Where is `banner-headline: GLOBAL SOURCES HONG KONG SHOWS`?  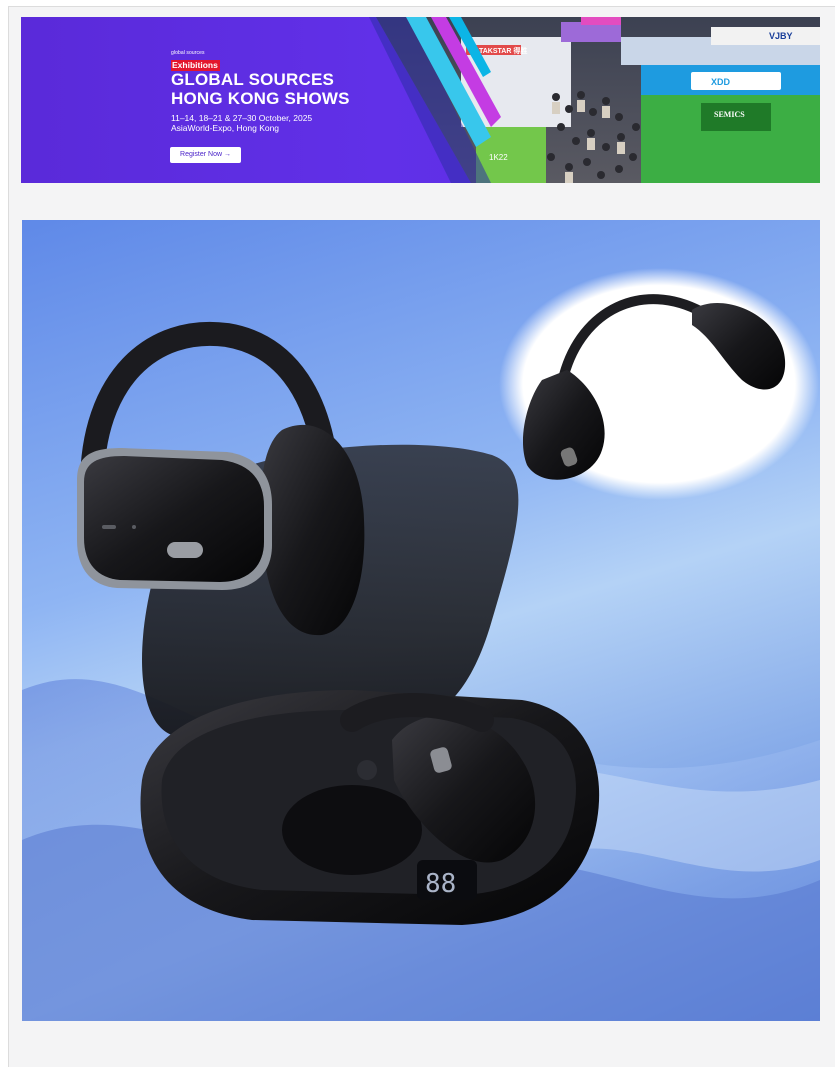
banner-headline: GLOBAL SOURCES HONG KONG SHOWS is located at coordinates (260, 89).